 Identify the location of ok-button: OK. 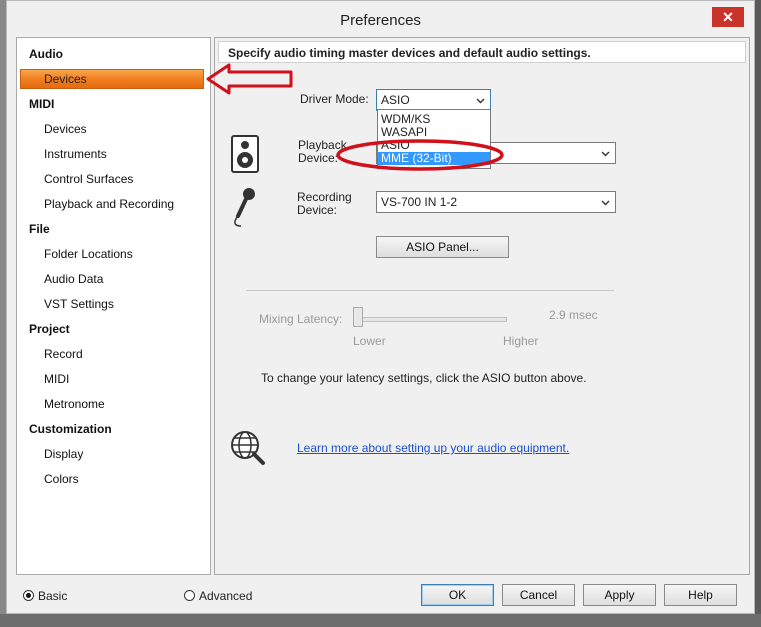
(457, 595).